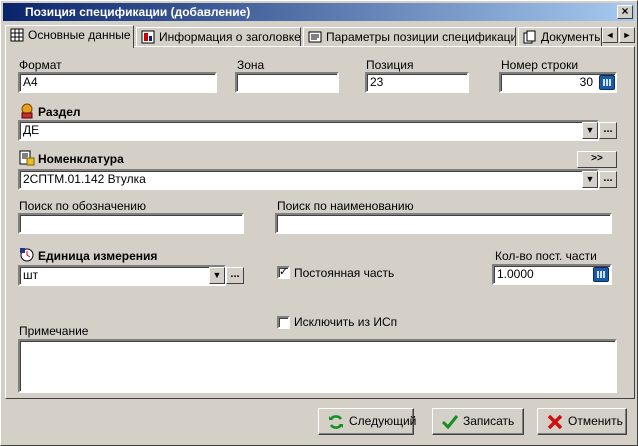  What do you see at coordinates (27, 255) in the screenshot?
I see `unit-icon` at bounding box center [27, 255].